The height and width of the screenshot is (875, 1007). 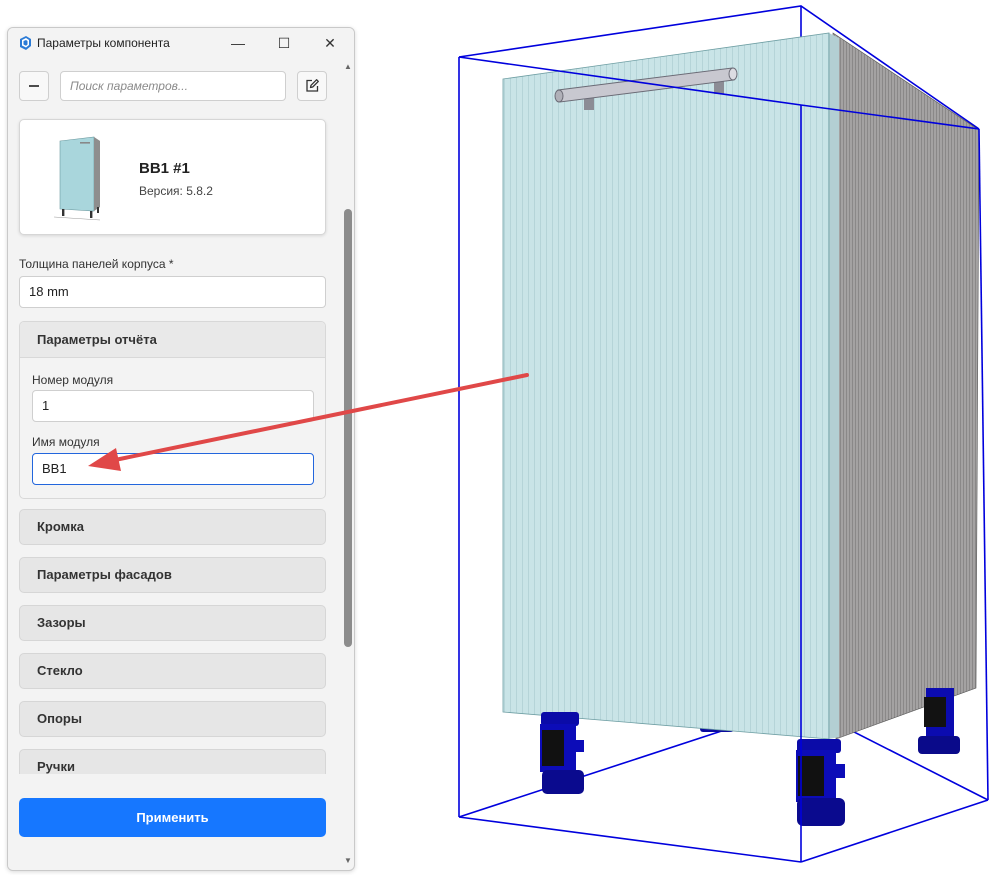 I want to click on edit-button, so click(x=312, y=86).